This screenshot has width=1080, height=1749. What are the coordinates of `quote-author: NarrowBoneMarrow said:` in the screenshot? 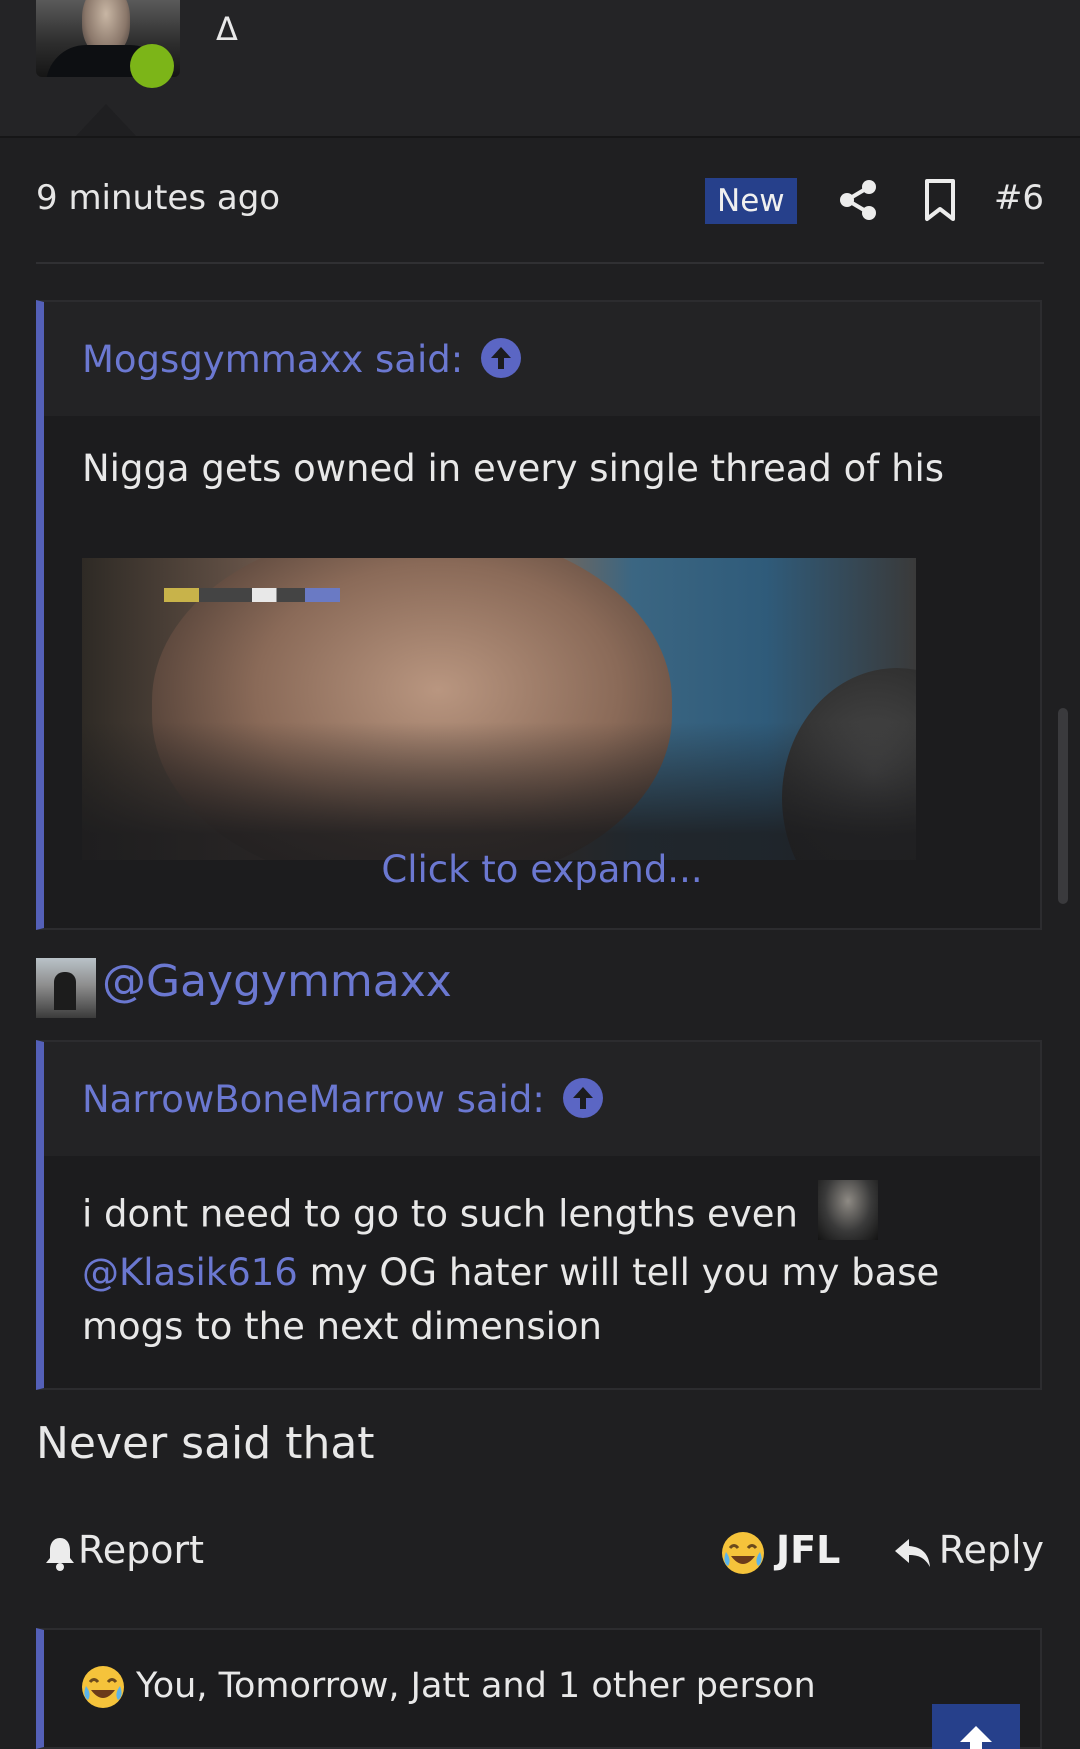 It's located at (313, 1099).